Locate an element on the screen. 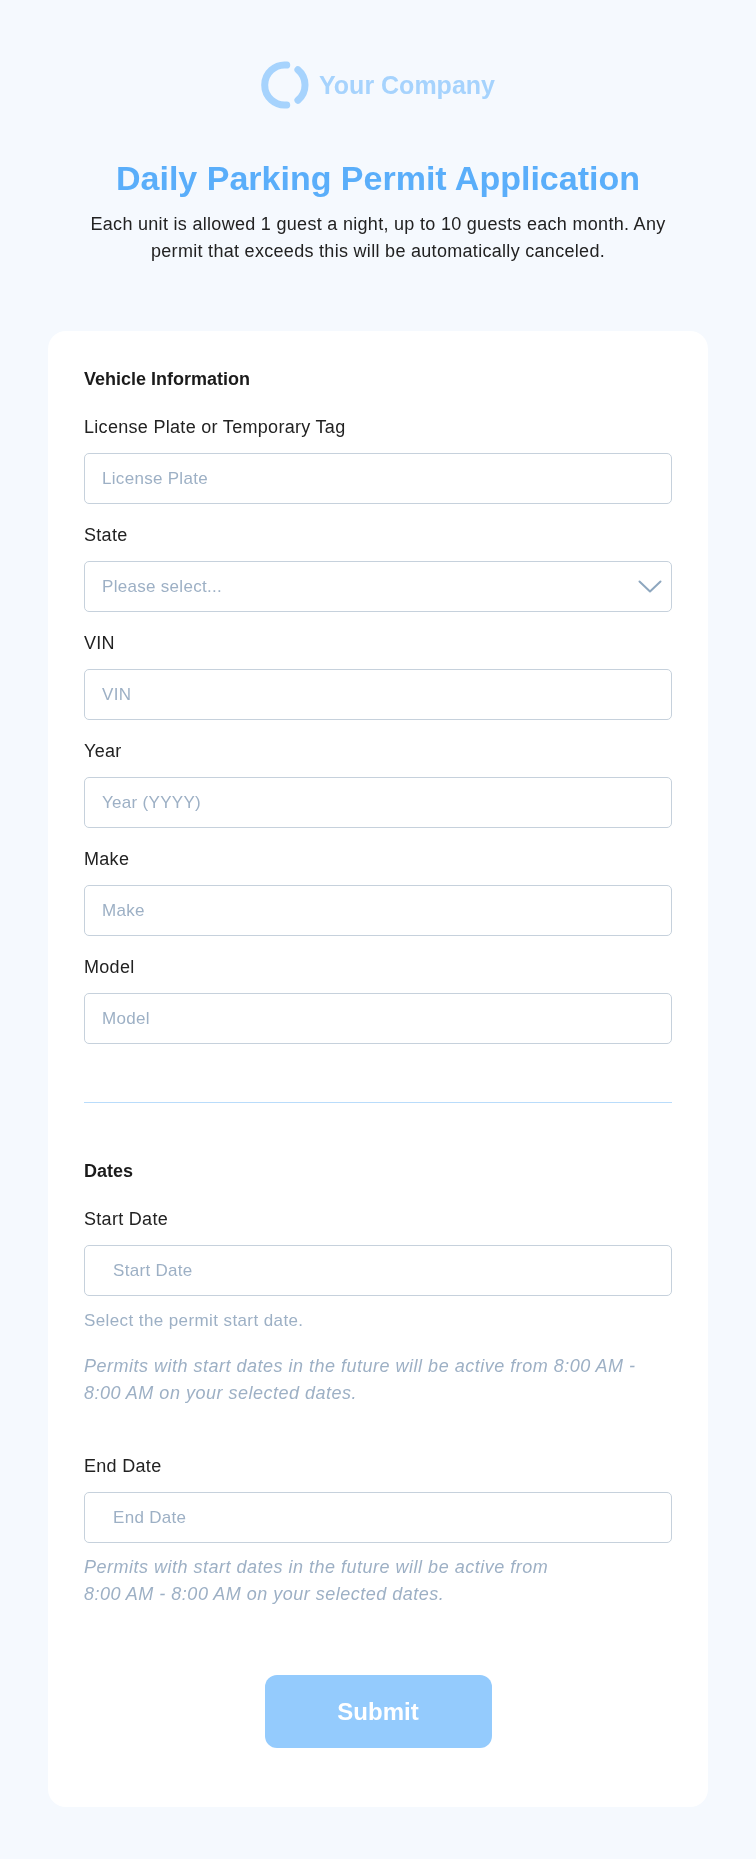 Image resolution: width=756 pixels, height=1859 pixels. date-input: Start Date is located at coordinates (378, 1270).